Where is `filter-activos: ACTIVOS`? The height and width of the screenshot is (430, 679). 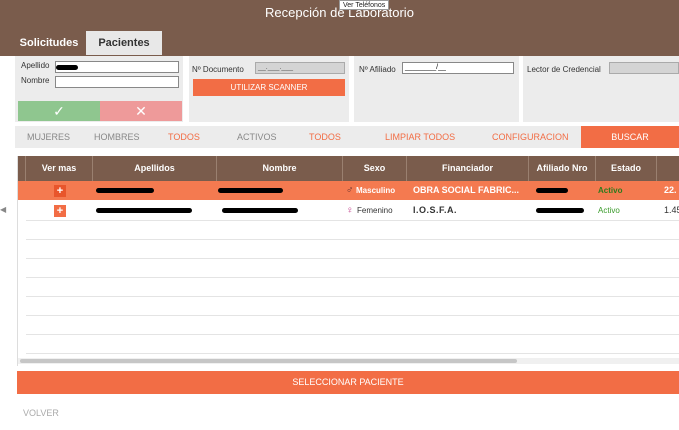 filter-activos: ACTIVOS is located at coordinates (257, 137).